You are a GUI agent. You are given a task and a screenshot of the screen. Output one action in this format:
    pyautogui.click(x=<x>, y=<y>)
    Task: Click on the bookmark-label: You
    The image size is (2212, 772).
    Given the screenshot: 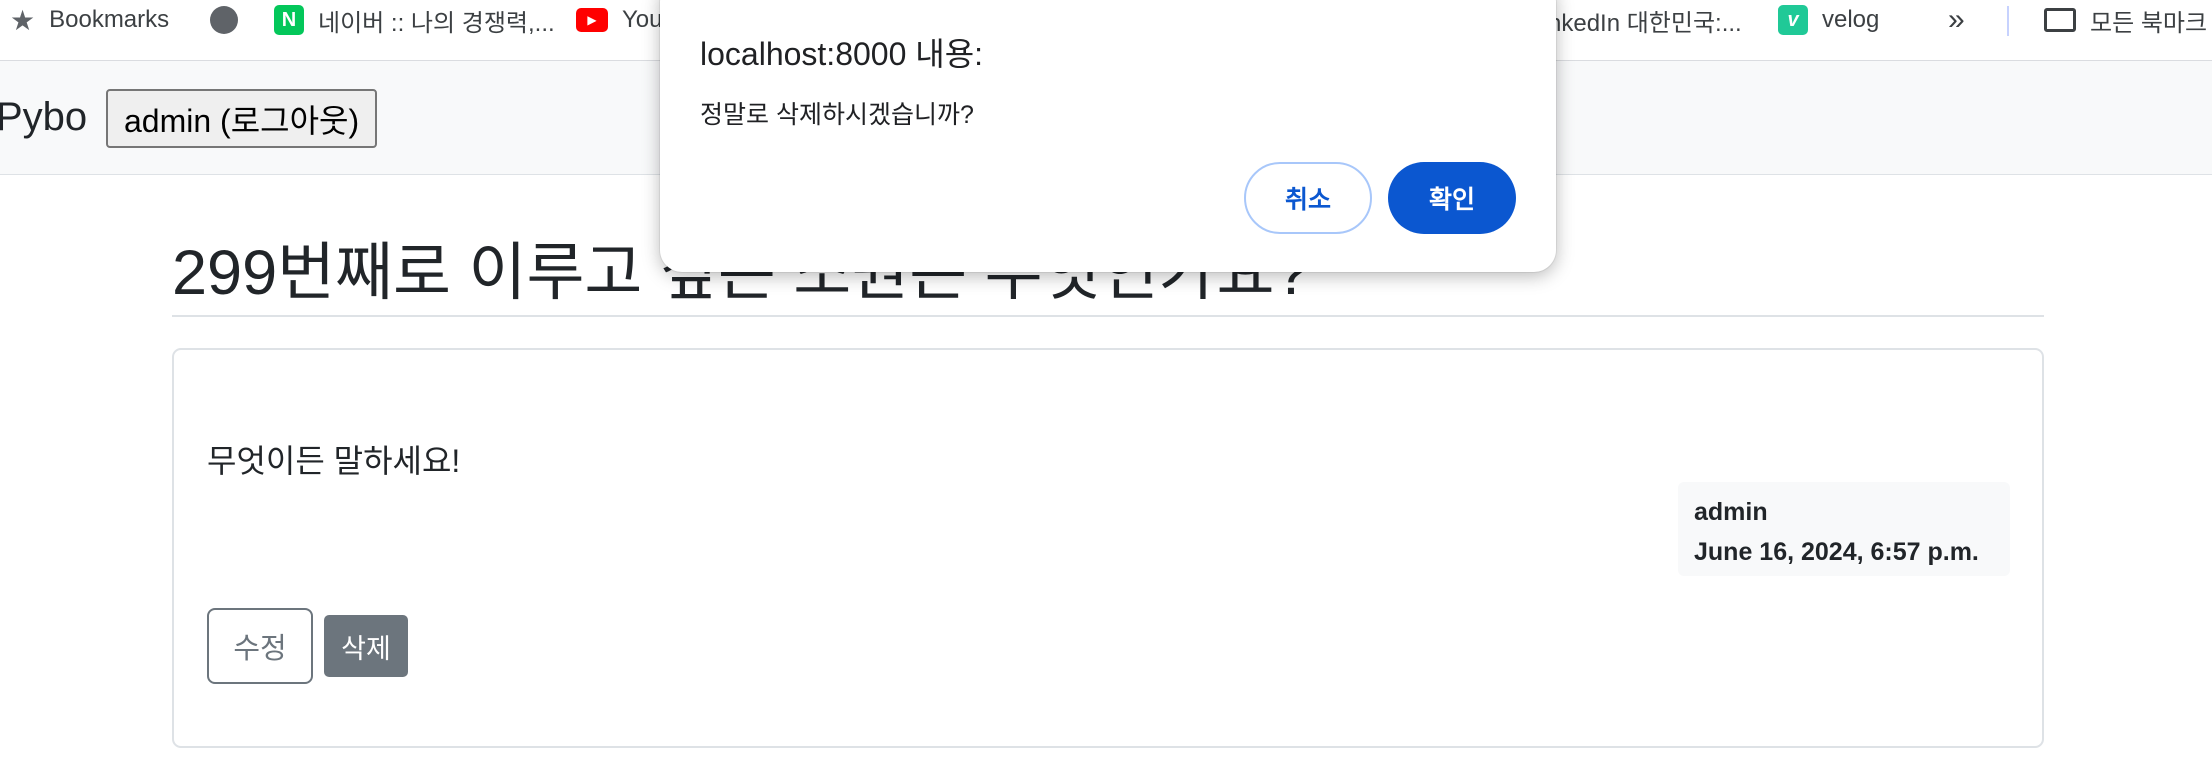 What is the action you would take?
    pyautogui.click(x=642, y=19)
    